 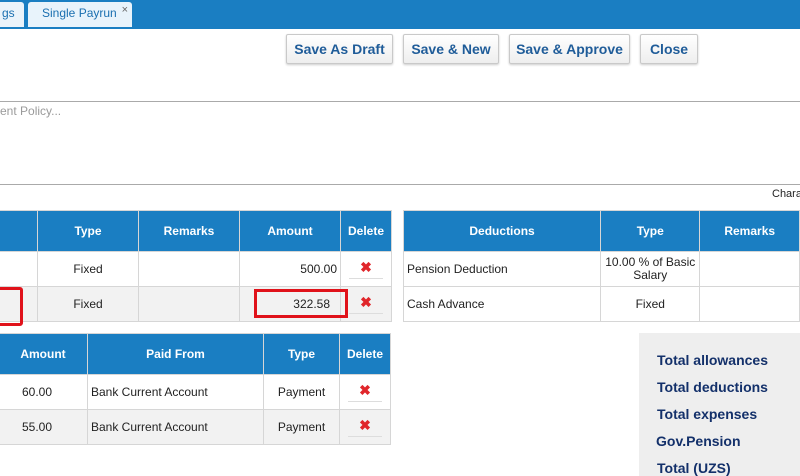 What do you see at coordinates (650, 269) in the screenshot?
I see `deduction-type-cell: 10.00 % of Basic Salary` at bounding box center [650, 269].